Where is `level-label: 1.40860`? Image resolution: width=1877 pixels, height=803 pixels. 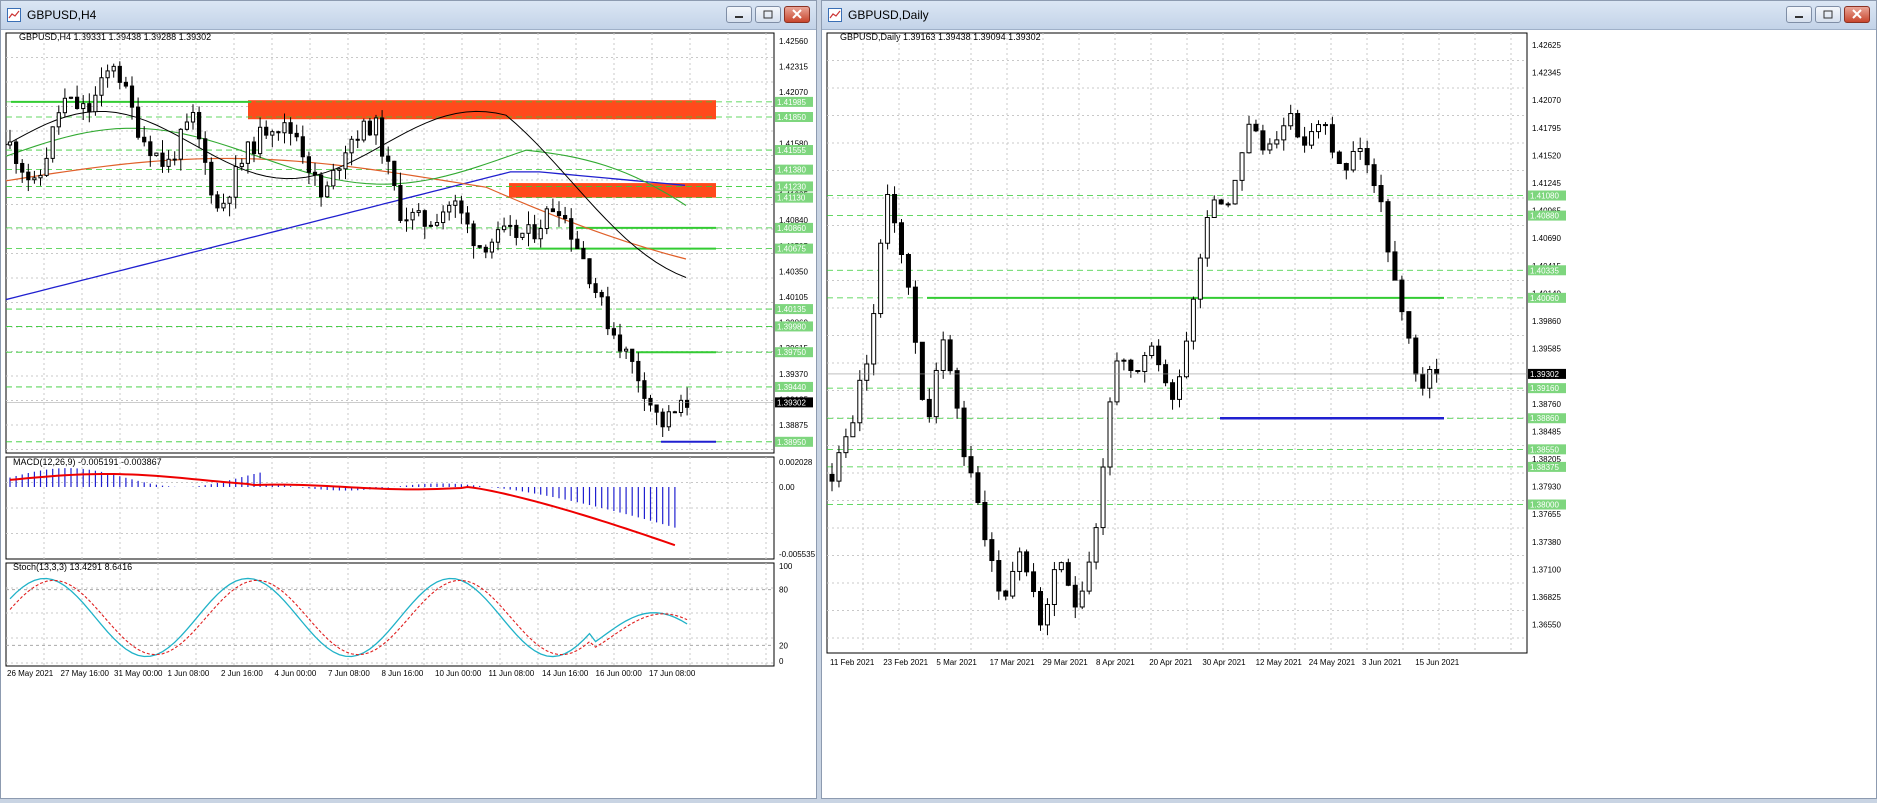
level-label: 1.40860 is located at coordinates (791, 228).